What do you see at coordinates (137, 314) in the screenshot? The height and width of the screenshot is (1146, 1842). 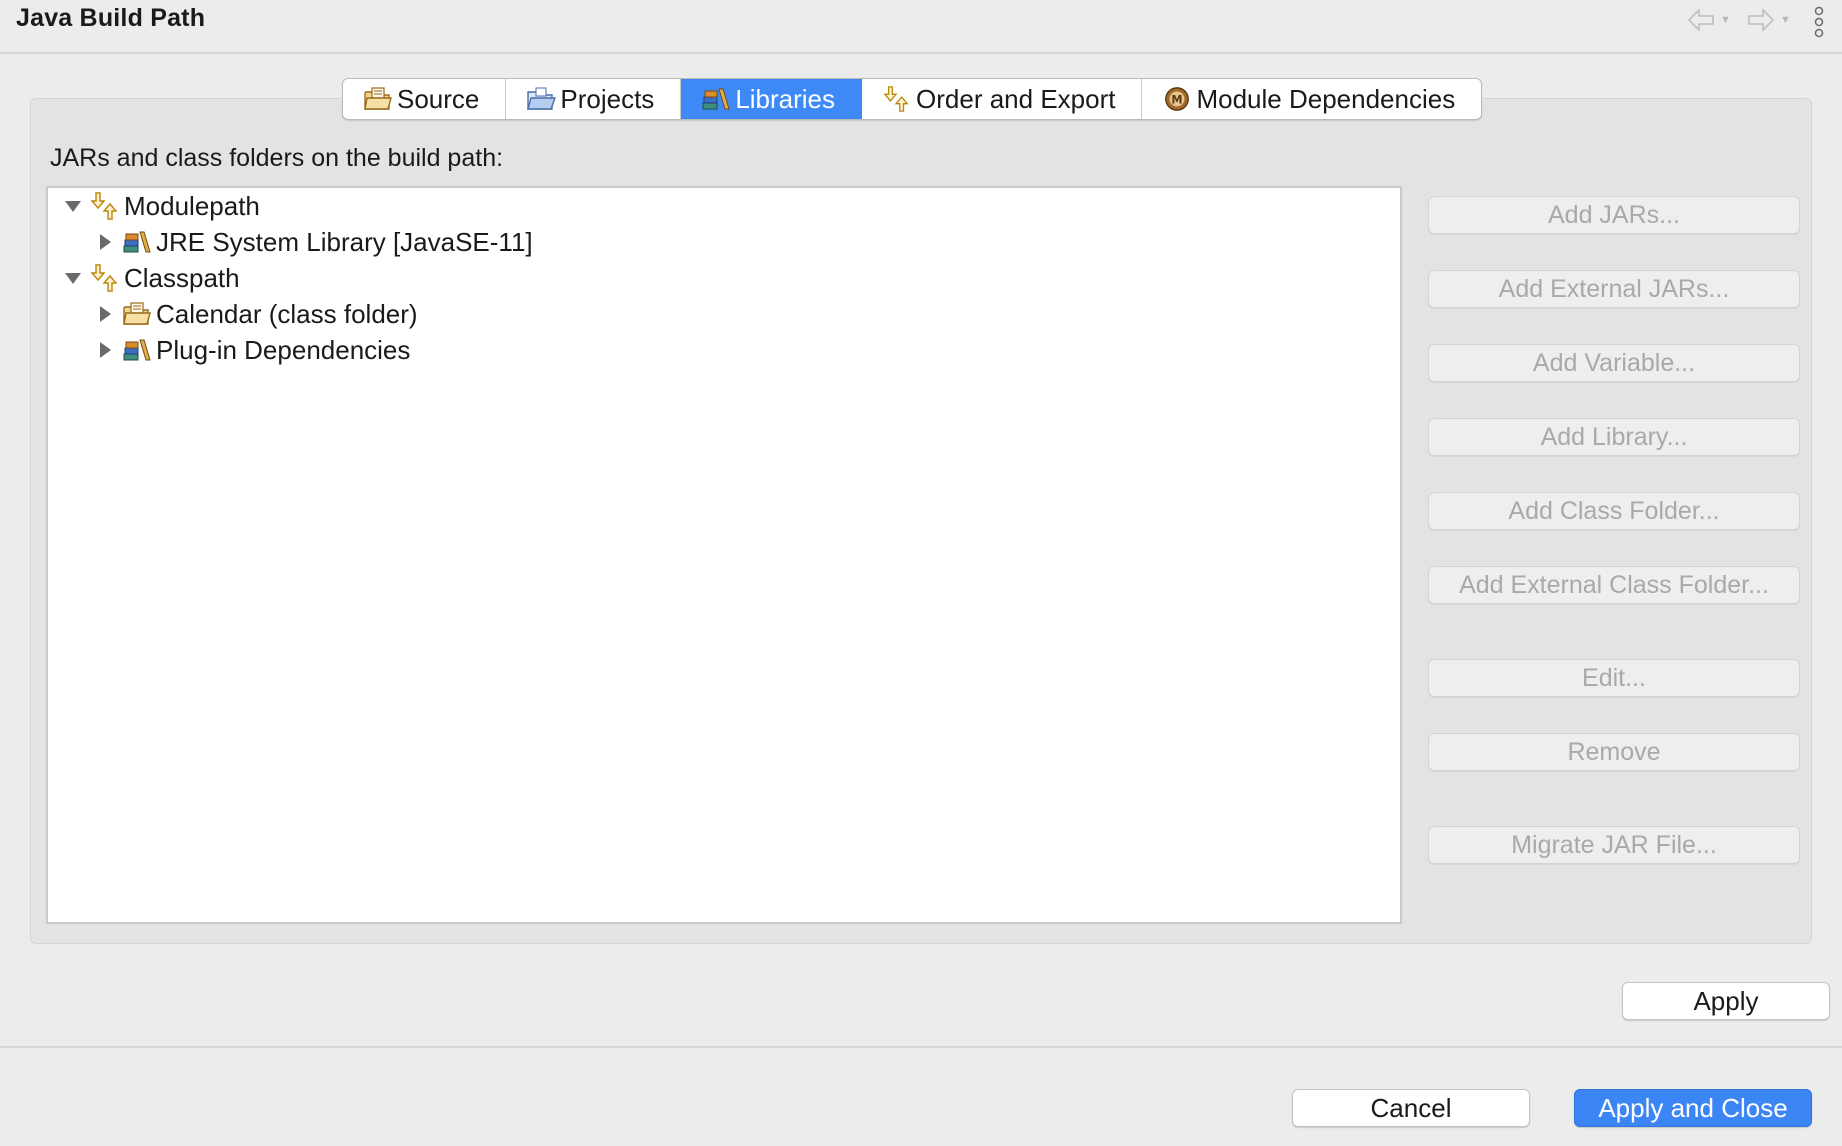 I see `class-folder-icon` at bounding box center [137, 314].